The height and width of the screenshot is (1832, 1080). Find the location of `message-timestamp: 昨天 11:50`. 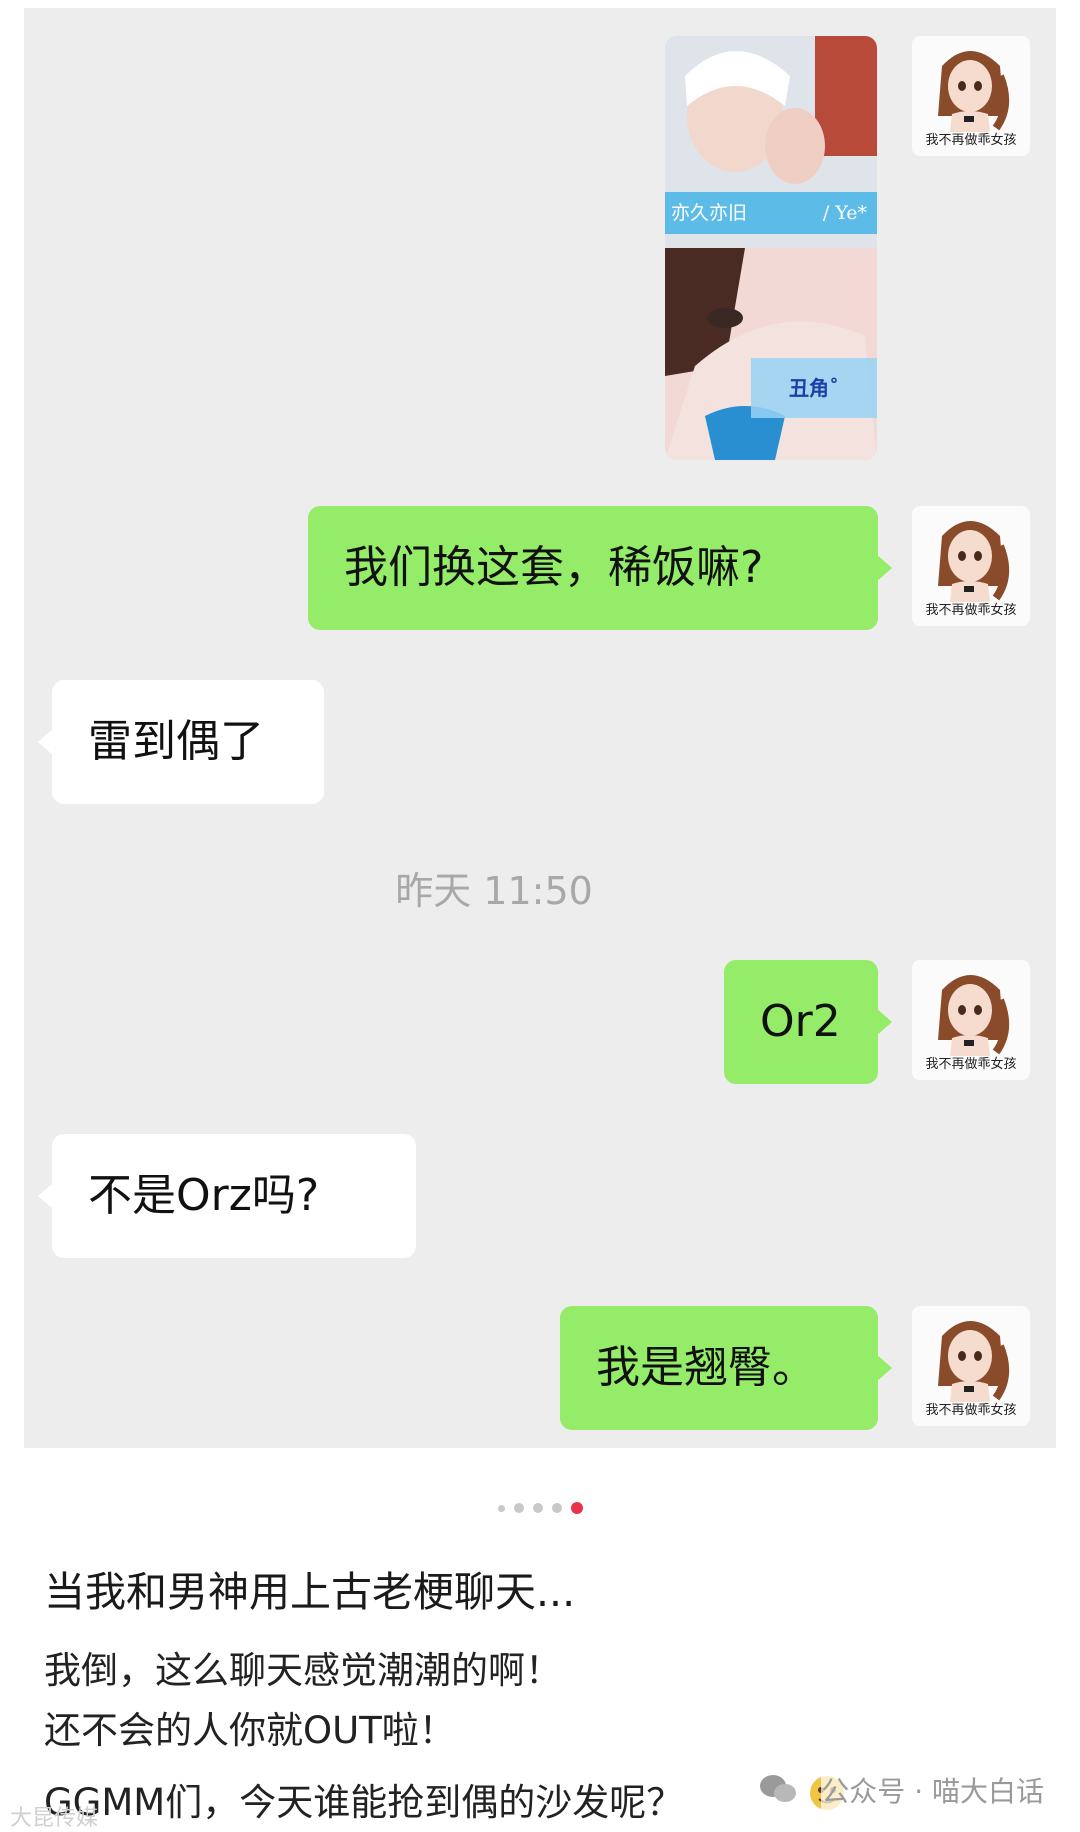

message-timestamp: 昨天 11:50 is located at coordinates (494, 891).